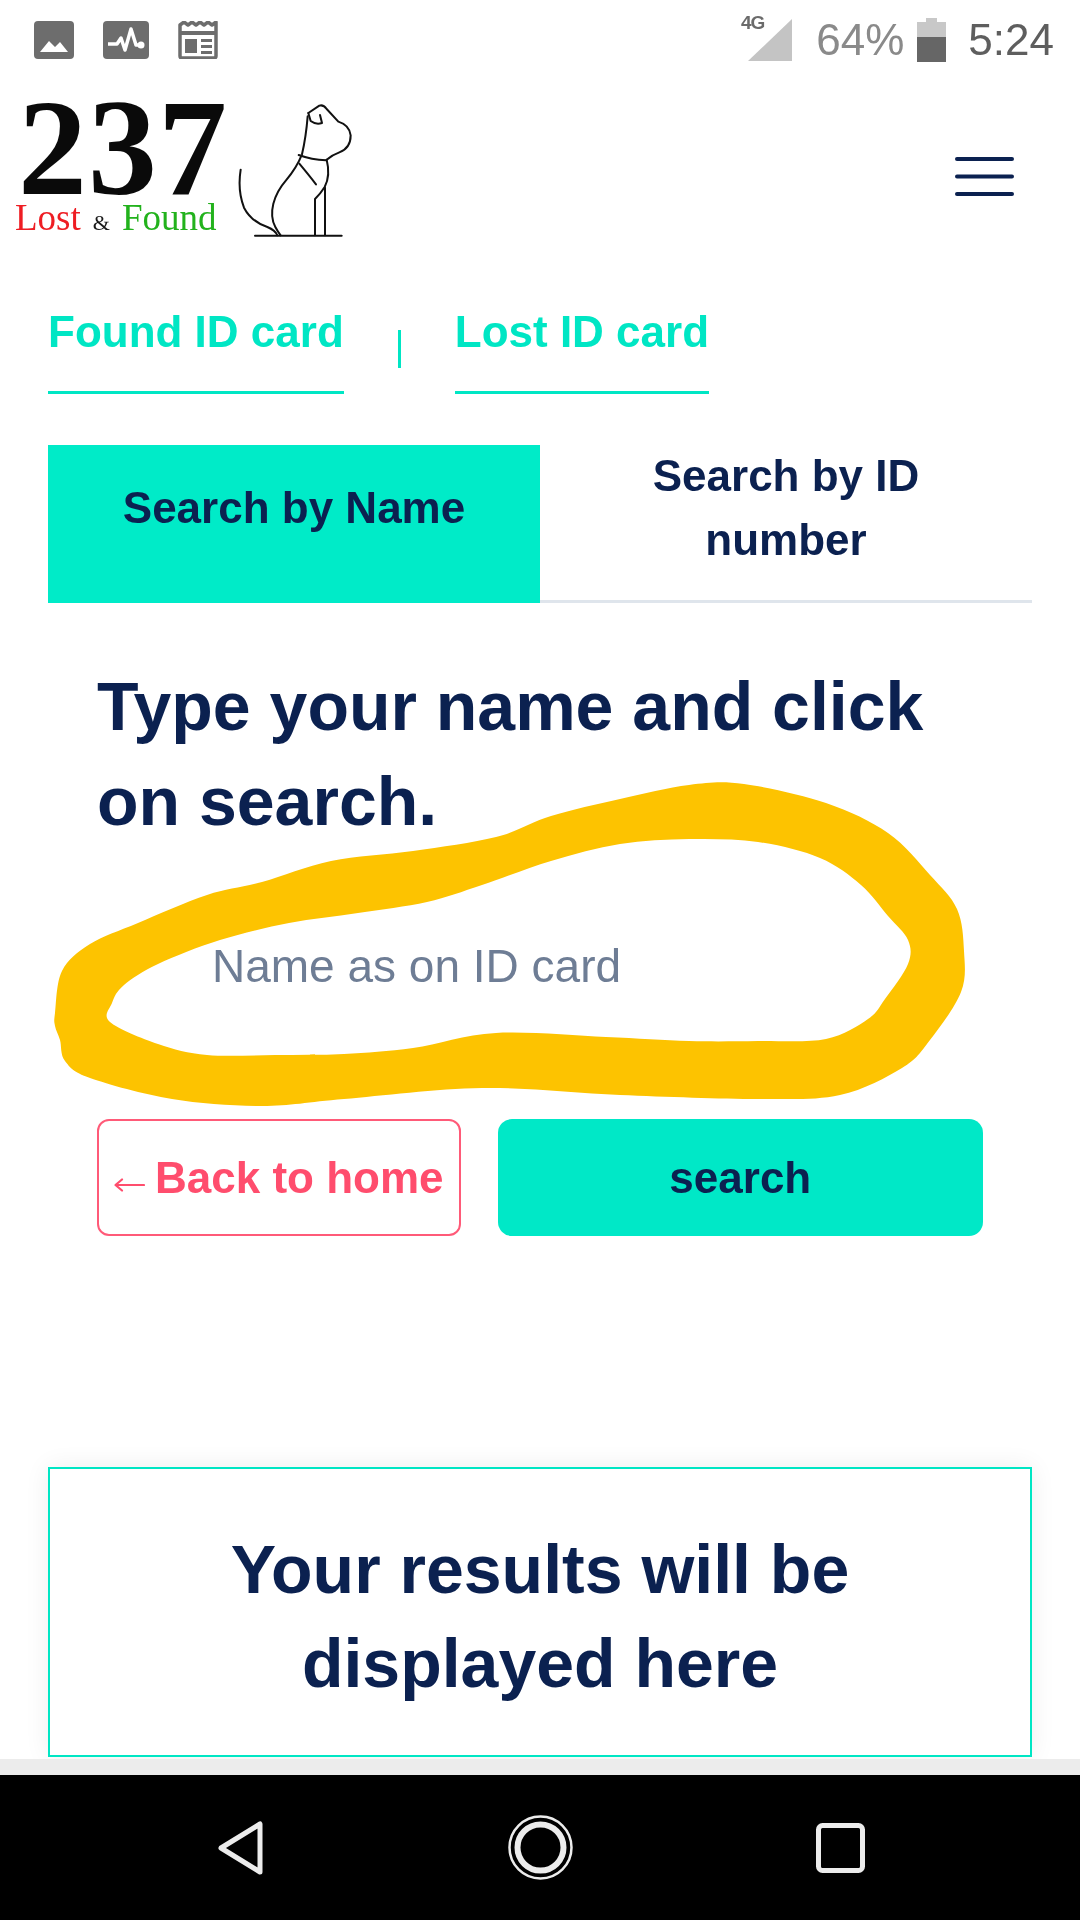 Image resolution: width=1080 pixels, height=1920 pixels. I want to click on results-message: Your results will be displayed here, so click(540, 1616).